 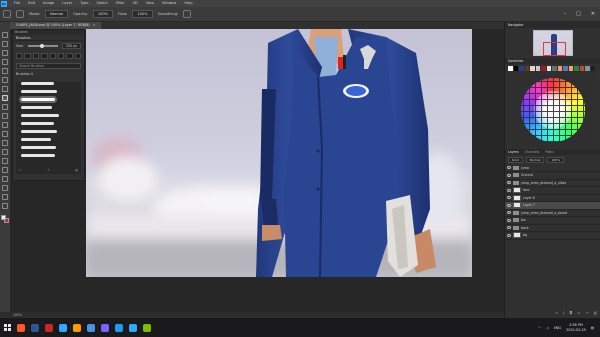 What do you see at coordinates (552, 191) in the screenshot?
I see `layer-row: fore` at bounding box center [552, 191].